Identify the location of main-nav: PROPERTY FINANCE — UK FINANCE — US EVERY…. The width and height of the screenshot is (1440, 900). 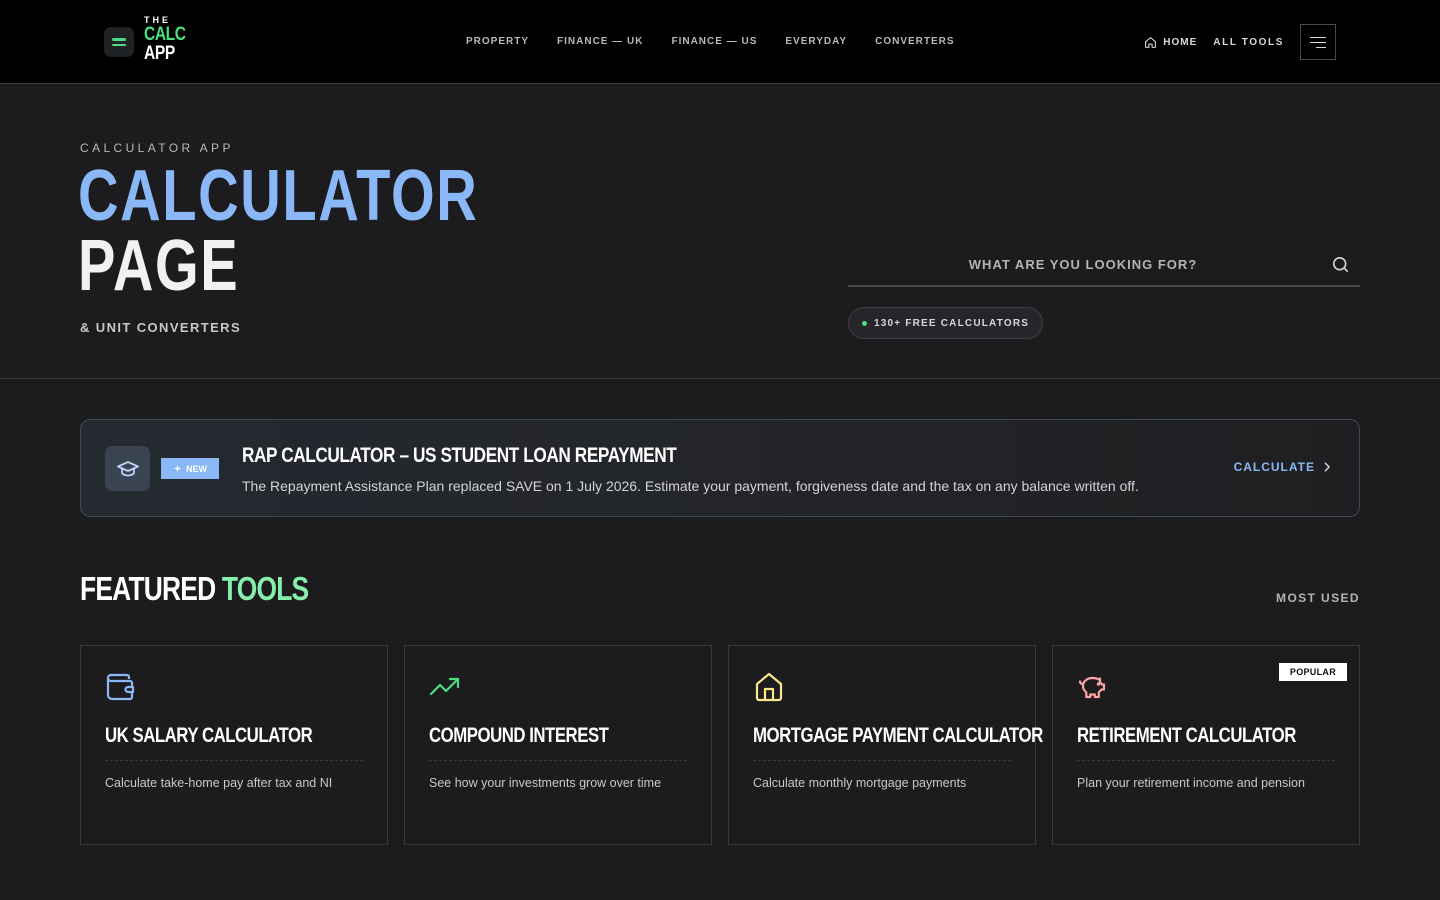
(710, 41).